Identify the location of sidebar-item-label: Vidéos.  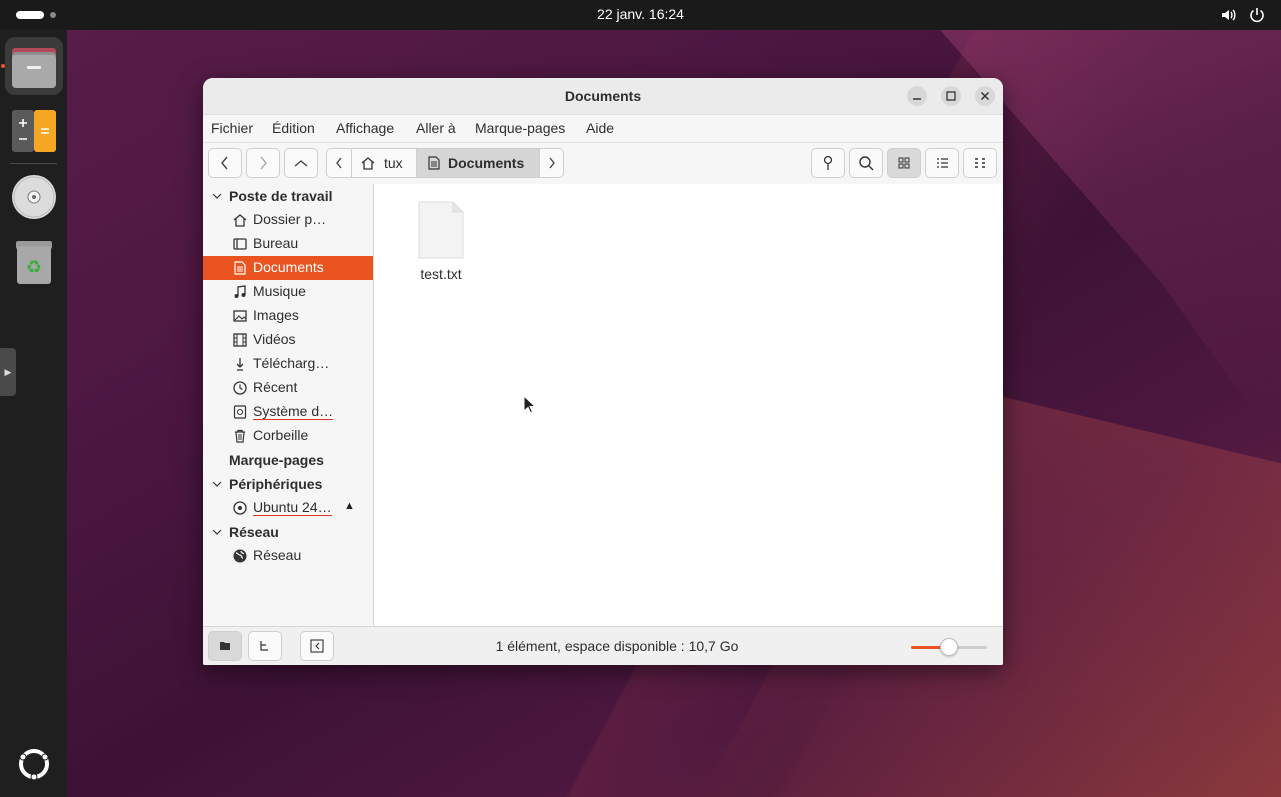
(274, 339).